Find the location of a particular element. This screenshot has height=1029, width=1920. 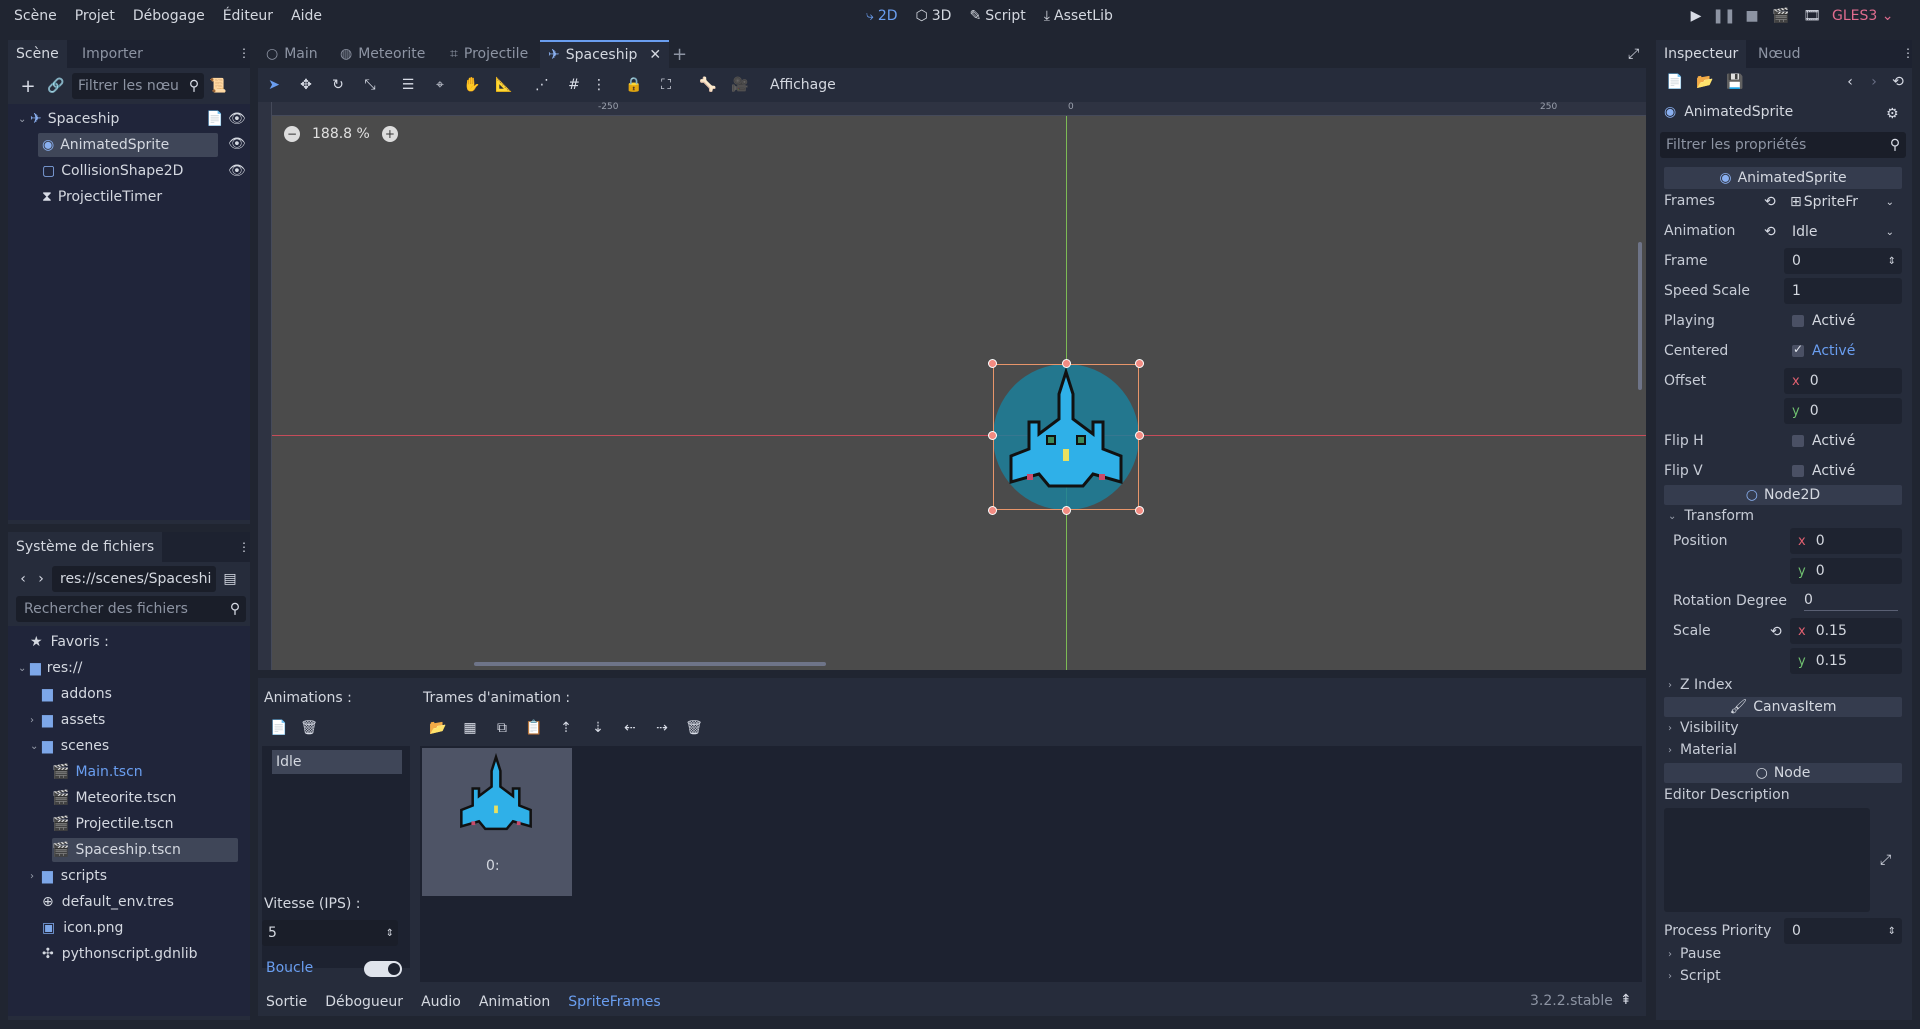

loop-toggle is located at coordinates (383, 969).